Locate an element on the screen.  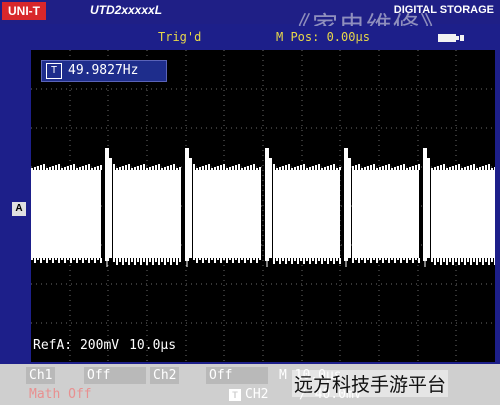
frequency-value: 49.9827Hz is located at coordinates (103, 70).